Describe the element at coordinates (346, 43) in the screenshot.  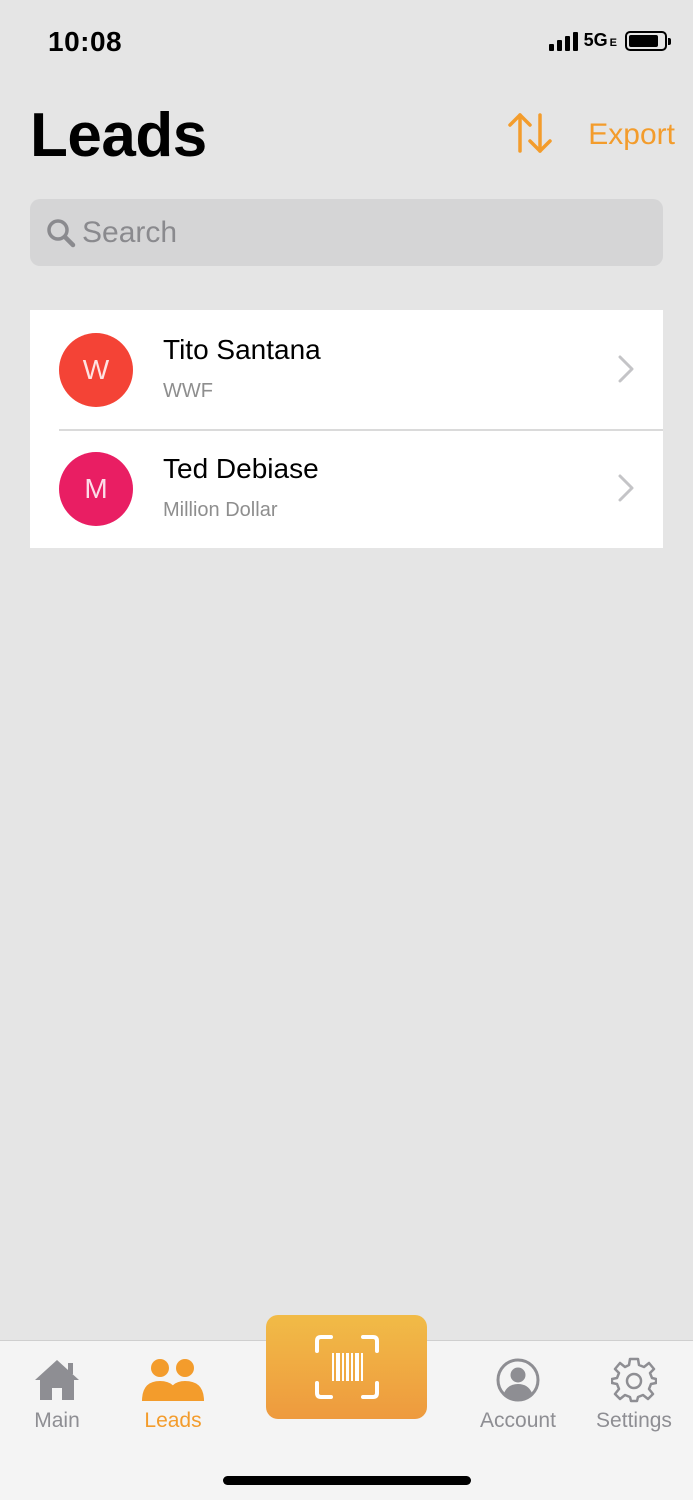
I see `status-bar: 10:08 5G E` at that location.